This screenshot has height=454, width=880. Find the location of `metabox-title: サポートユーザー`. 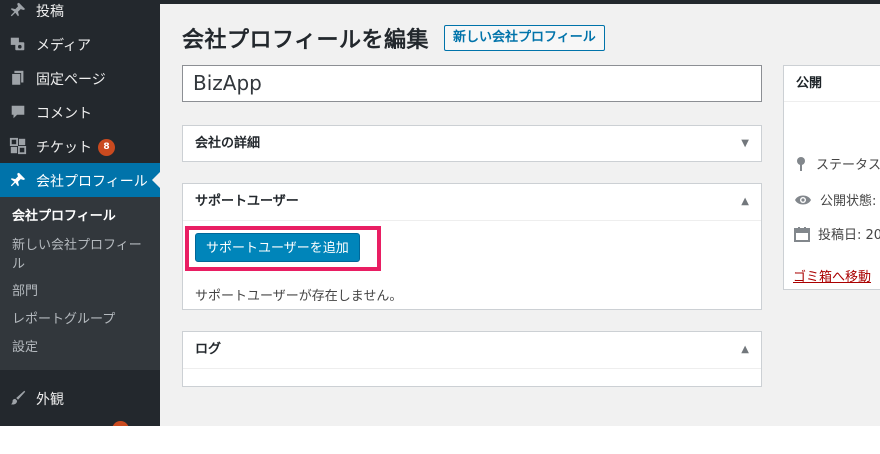

metabox-title: サポートユーザー is located at coordinates (247, 201).